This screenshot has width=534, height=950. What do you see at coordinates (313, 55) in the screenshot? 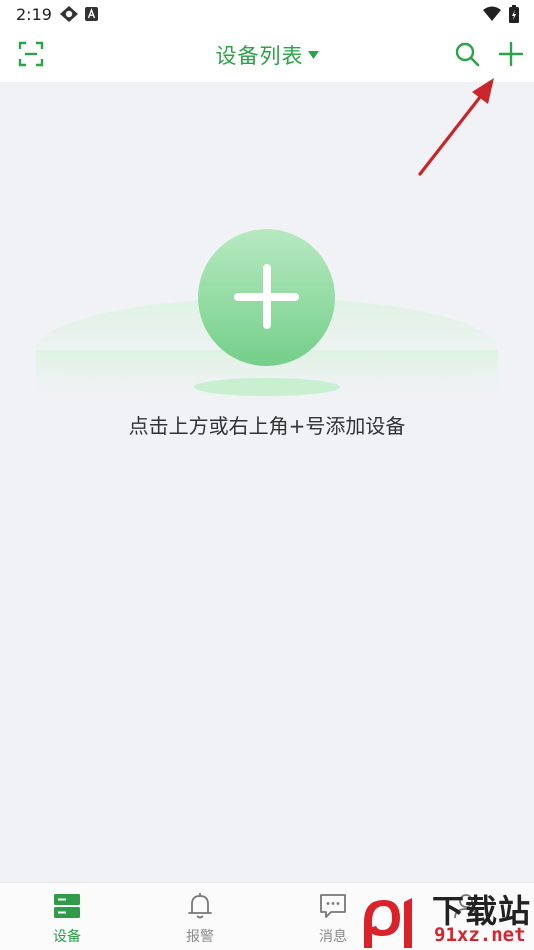
I see `caret-down-icon` at bounding box center [313, 55].